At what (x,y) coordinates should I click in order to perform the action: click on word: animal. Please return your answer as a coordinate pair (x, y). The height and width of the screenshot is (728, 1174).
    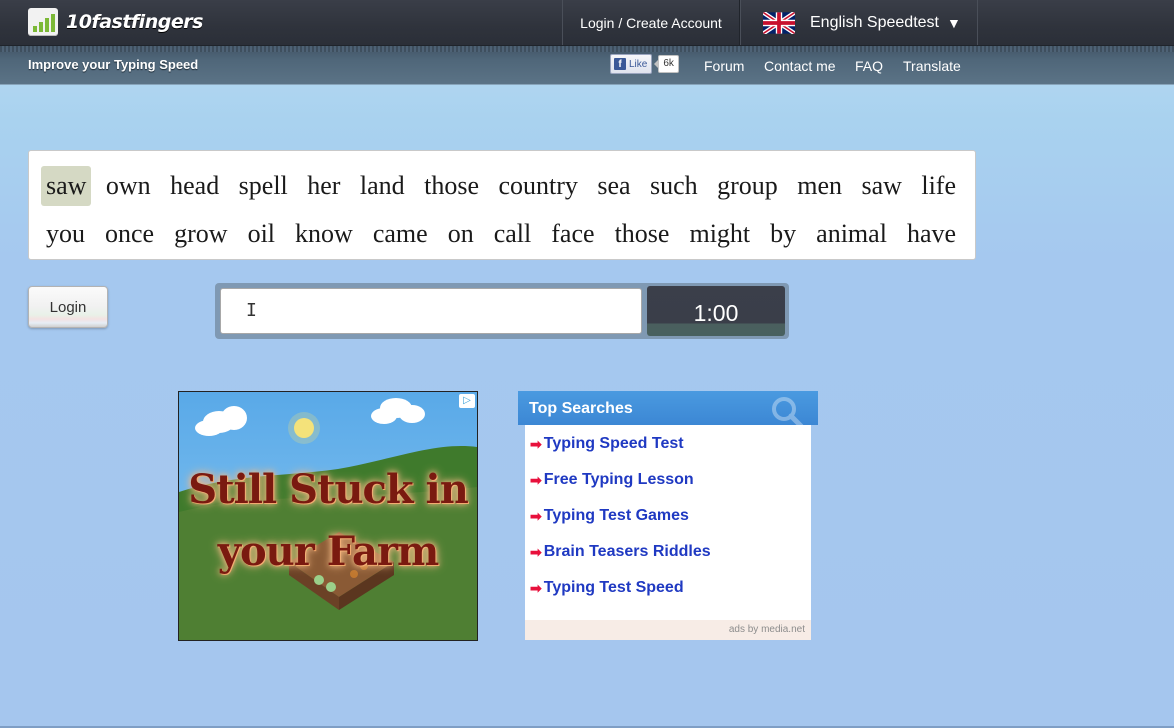
    Looking at the image, I should click on (851, 233).